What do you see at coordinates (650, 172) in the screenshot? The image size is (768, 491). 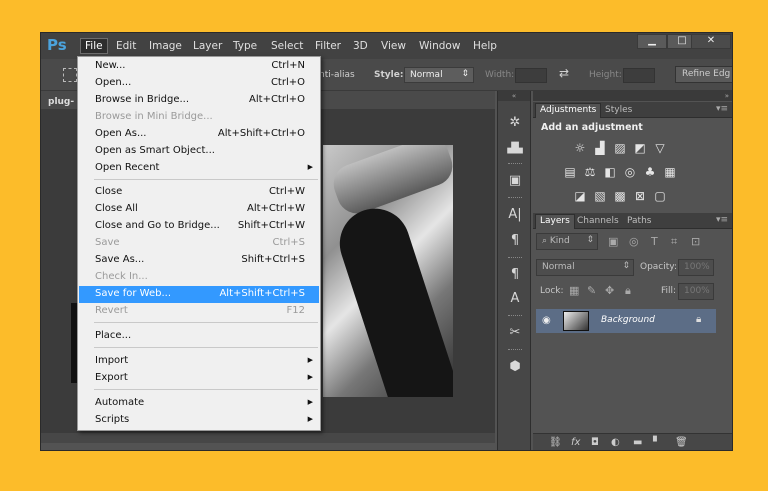 I see `channel-mixer-icon: ♣` at bounding box center [650, 172].